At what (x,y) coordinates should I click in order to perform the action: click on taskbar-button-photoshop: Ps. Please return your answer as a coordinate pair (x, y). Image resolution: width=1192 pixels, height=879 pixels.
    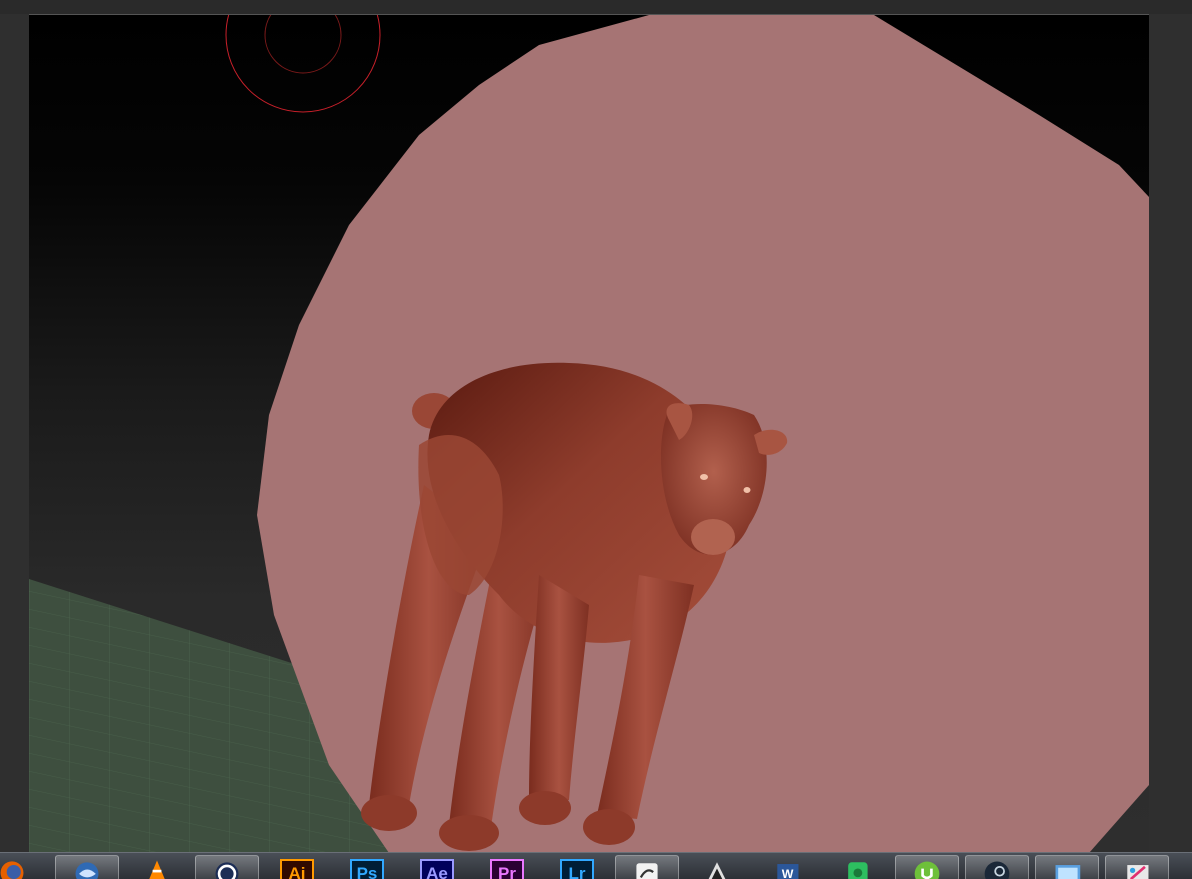
    Looking at the image, I should click on (367, 867).